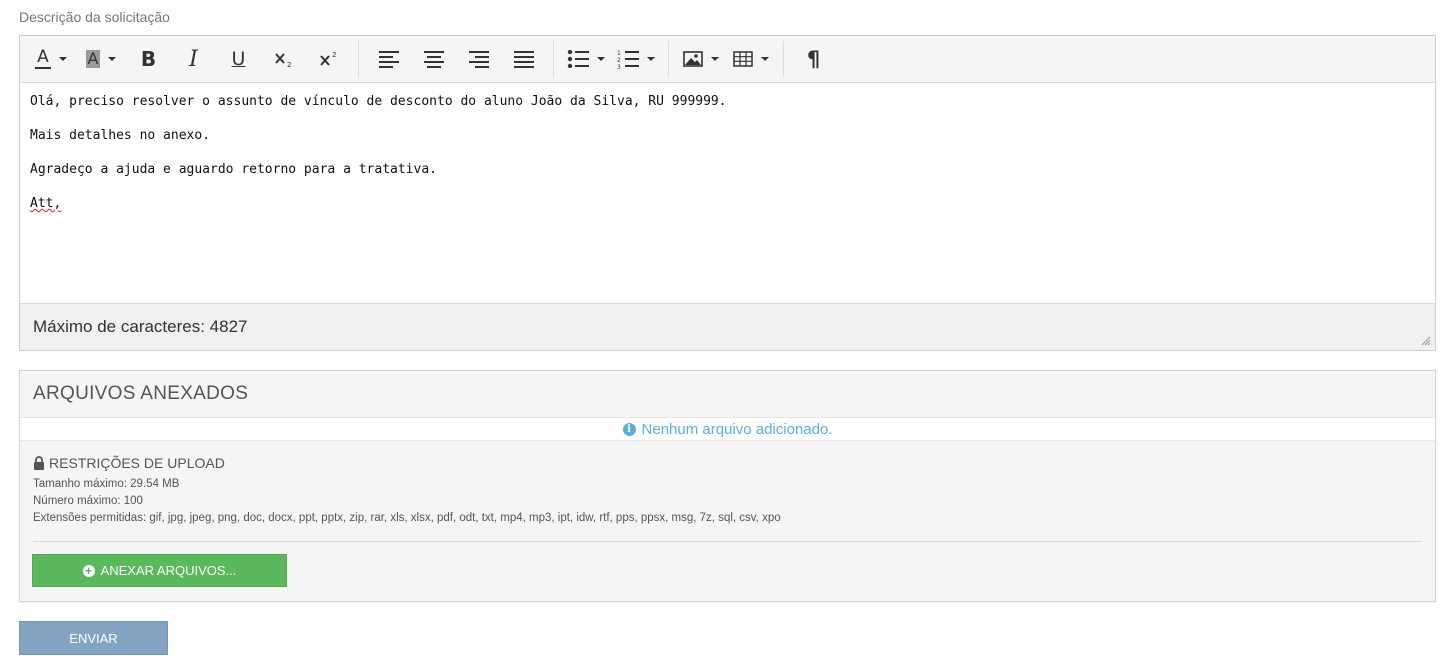 The height and width of the screenshot is (672, 1456). I want to click on max-size-text: Tamanho máximo: 29.54 MB, so click(106, 484).